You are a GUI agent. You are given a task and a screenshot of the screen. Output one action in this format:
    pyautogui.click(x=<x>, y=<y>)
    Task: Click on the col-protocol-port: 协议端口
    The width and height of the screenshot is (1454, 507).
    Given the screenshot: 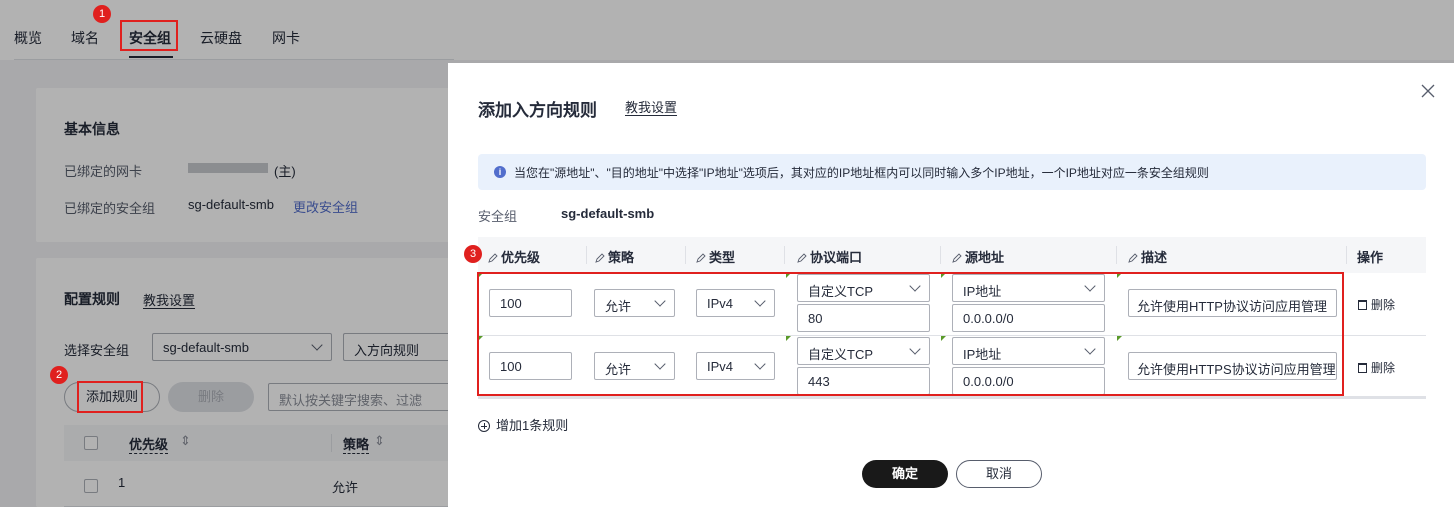 What is the action you would take?
    pyautogui.click(x=829, y=256)
    